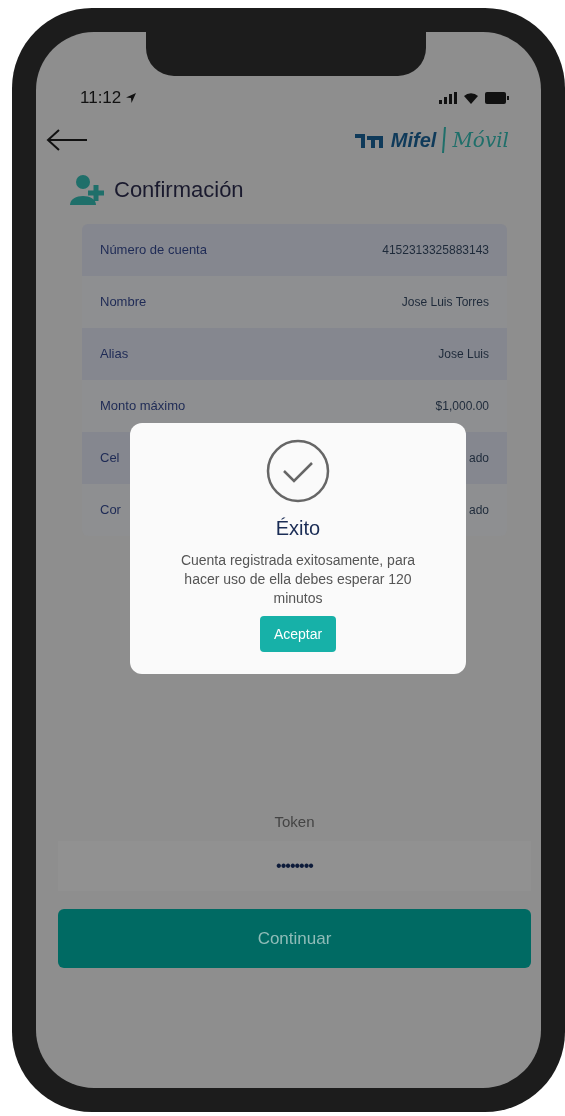  Describe the element at coordinates (294, 821) in the screenshot. I see `token-label: Token` at that location.